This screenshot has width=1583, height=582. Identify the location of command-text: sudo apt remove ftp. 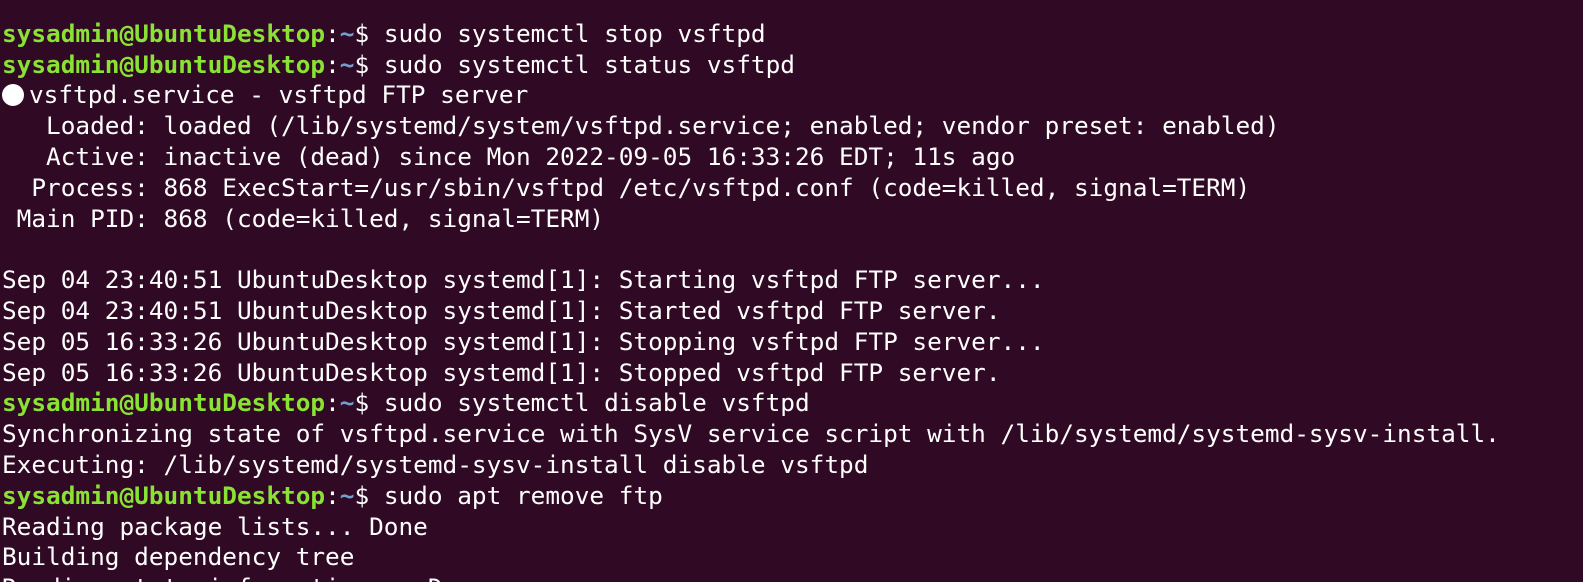
(523, 495).